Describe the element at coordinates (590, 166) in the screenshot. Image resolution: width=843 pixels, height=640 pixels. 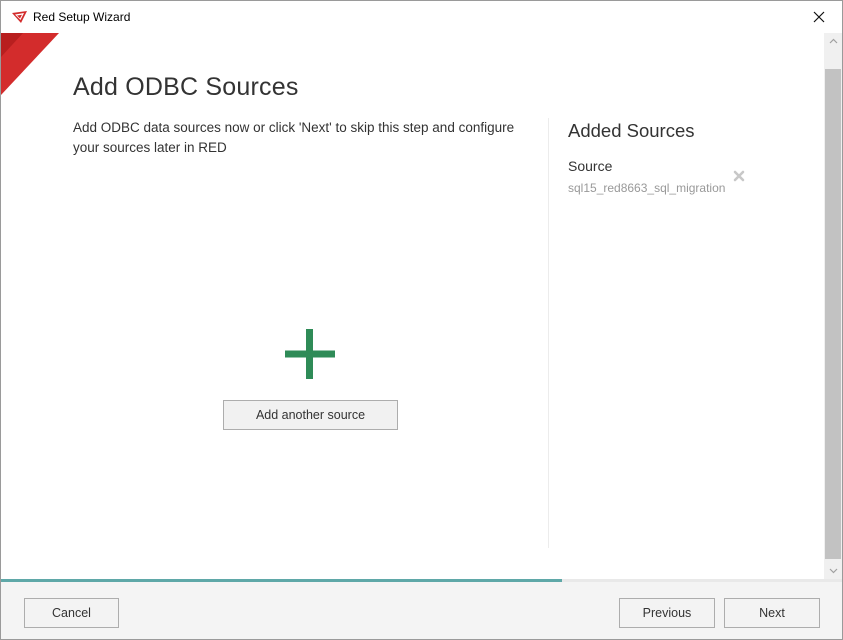
I see `source-label: Source` at that location.